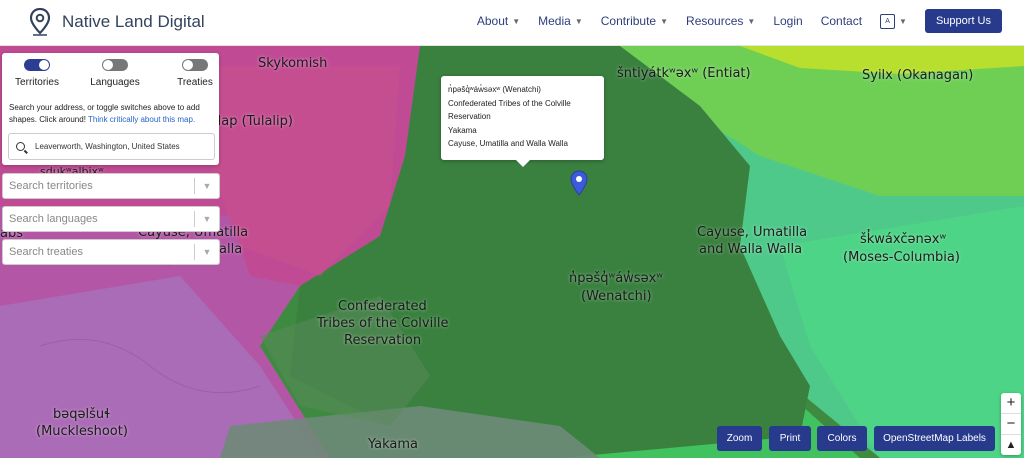 This screenshot has width=1024, height=458. What do you see at coordinates (141, 119) in the screenshot?
I see `think-critically-link: Think critically about this map.` at bounding box center [141, 119].